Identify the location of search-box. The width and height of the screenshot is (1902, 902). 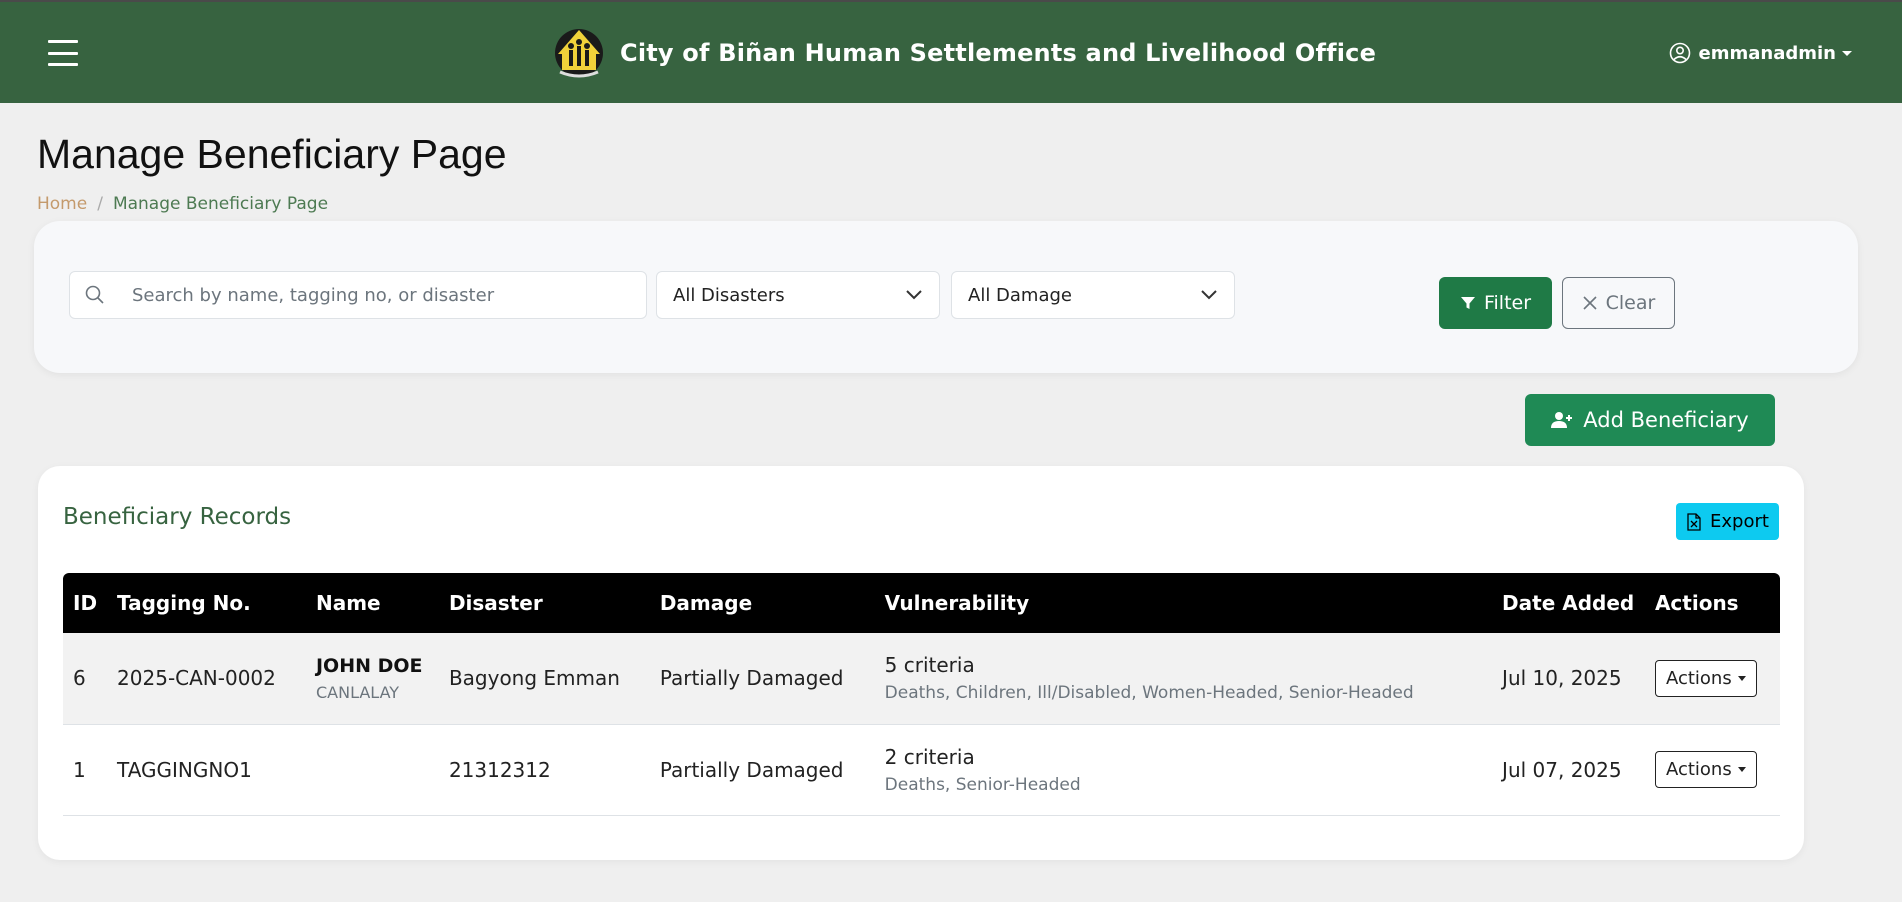
(358, 295).